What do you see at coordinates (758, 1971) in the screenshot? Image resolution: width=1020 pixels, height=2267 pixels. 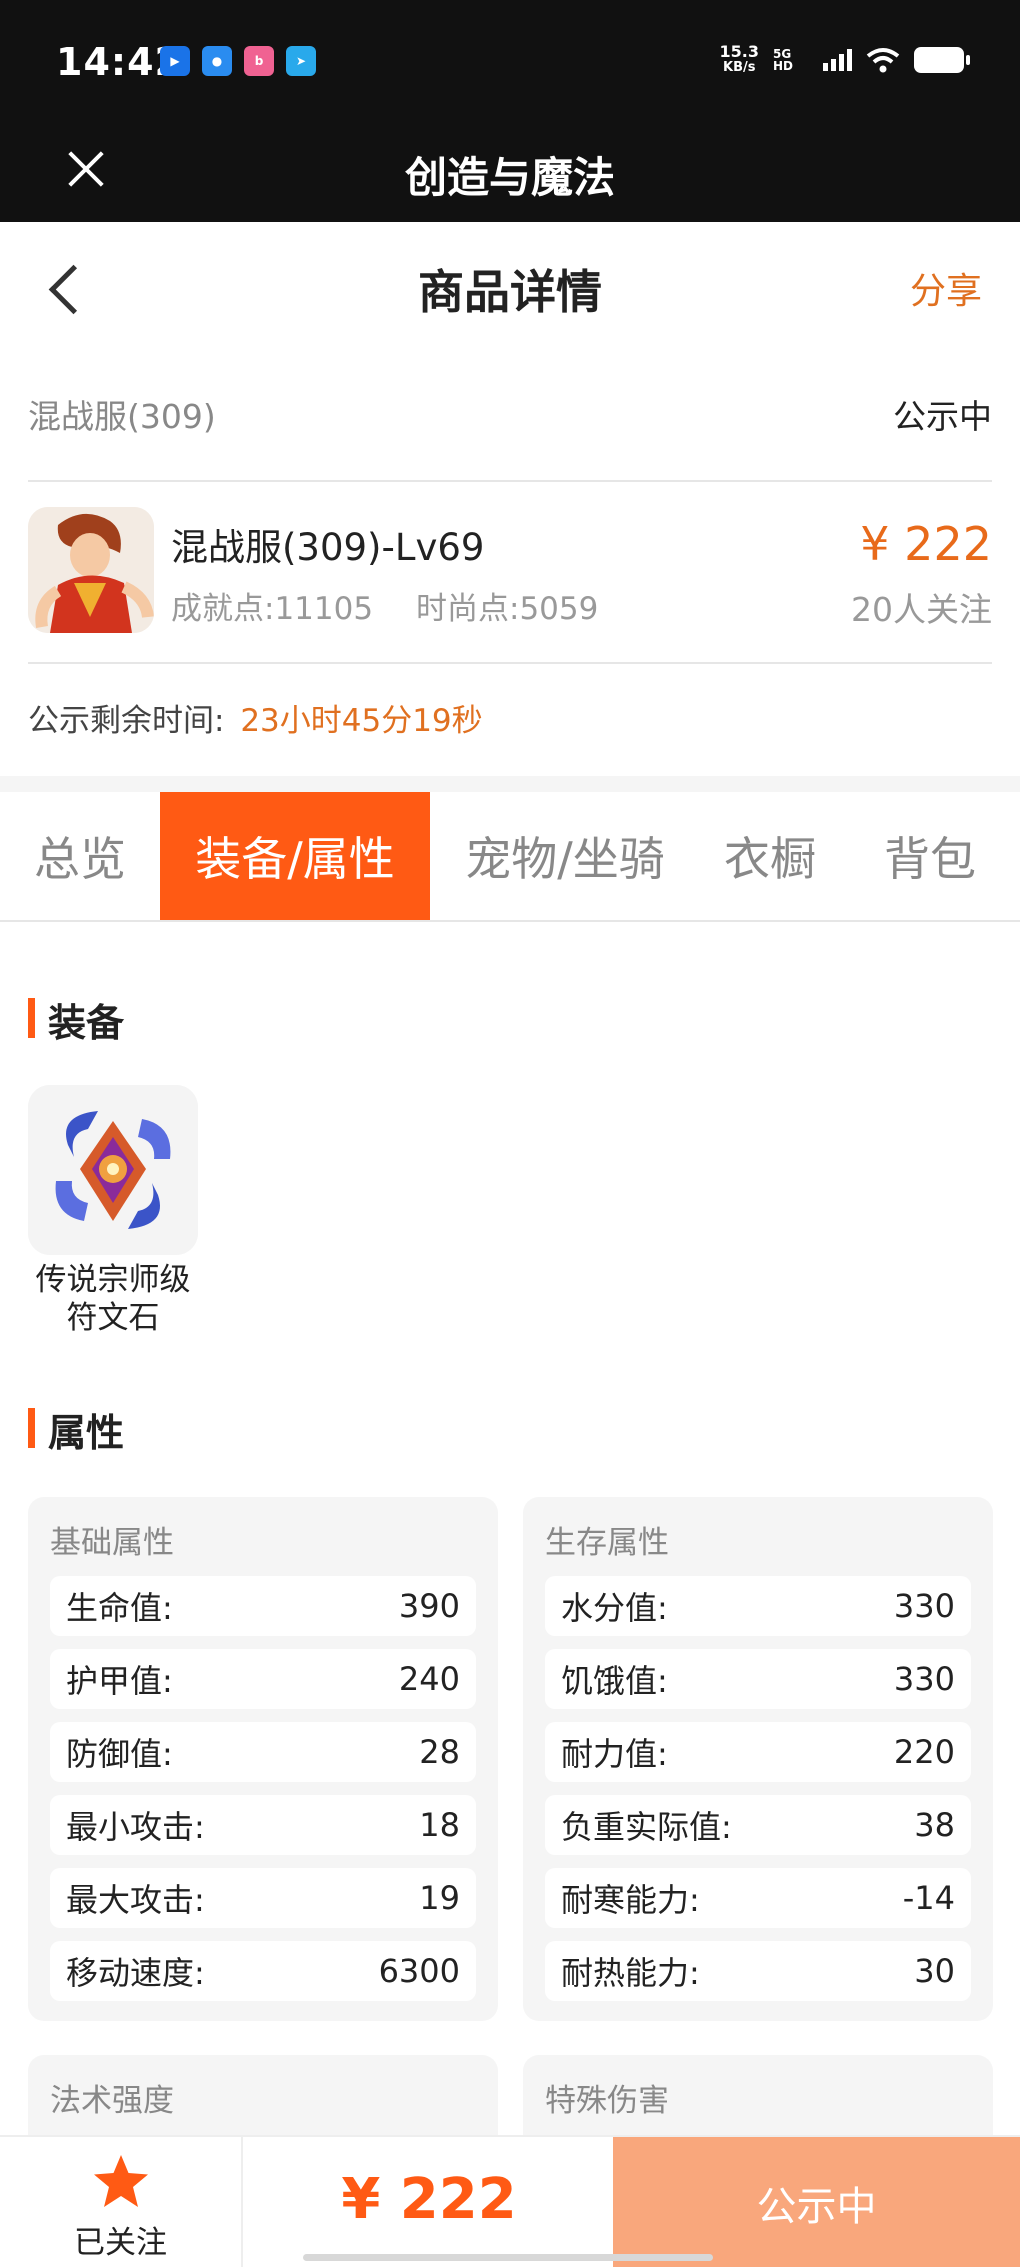 I see `attr-row: 耐热能力: 30` at bounding box center [758, 1971].